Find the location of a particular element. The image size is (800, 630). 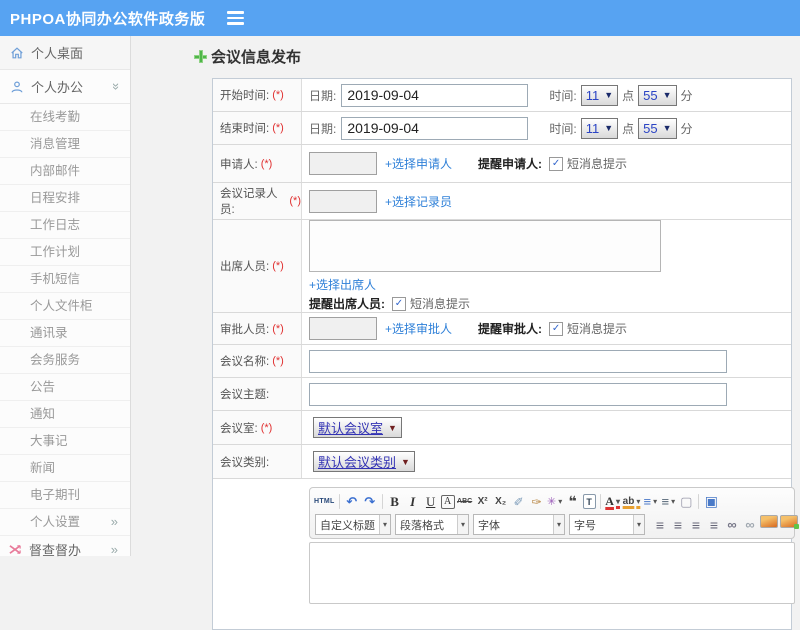

form-row-recorder: 会议记录人员: (*) +选择记录员 is located at coordinates (502, 201).